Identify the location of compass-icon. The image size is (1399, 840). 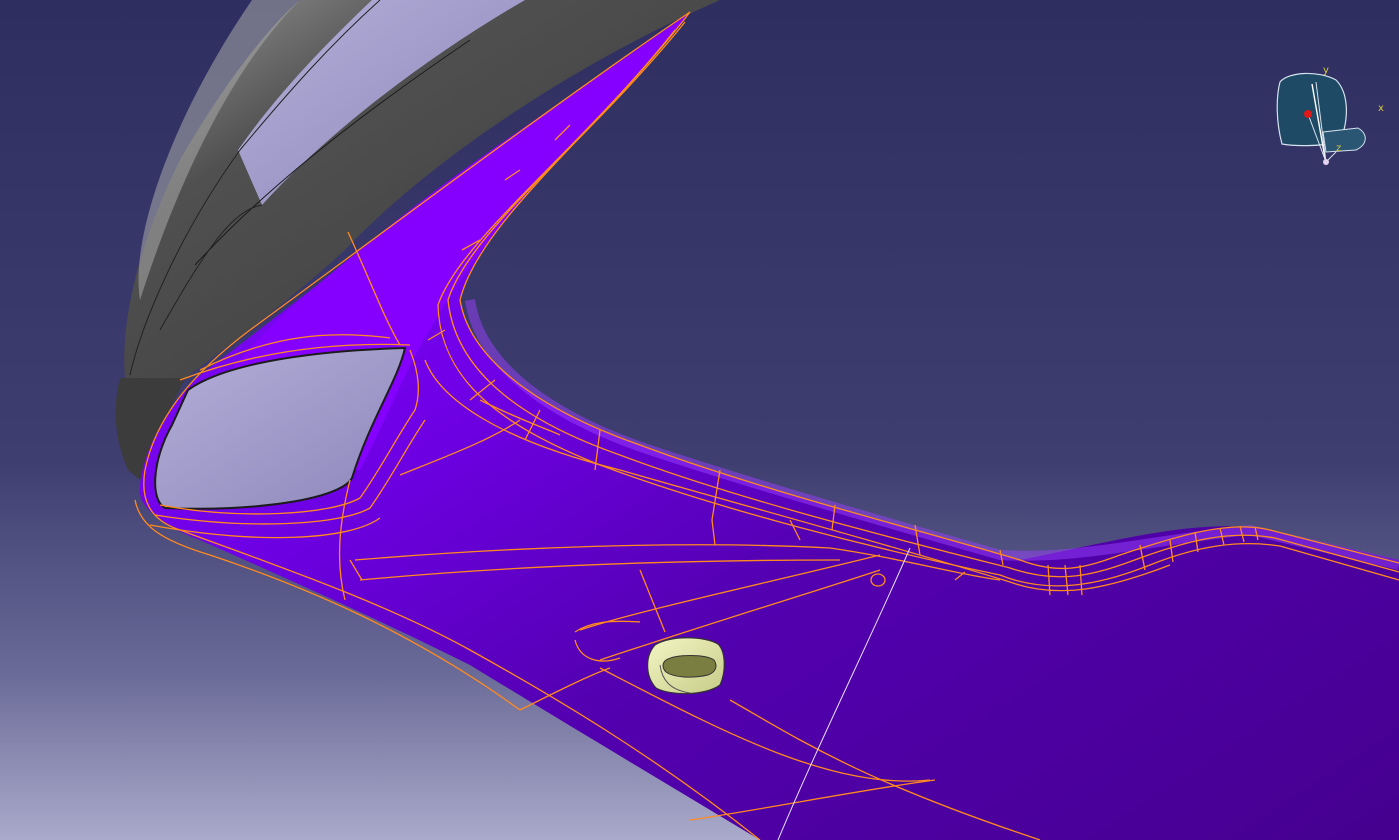
(1321, 118).